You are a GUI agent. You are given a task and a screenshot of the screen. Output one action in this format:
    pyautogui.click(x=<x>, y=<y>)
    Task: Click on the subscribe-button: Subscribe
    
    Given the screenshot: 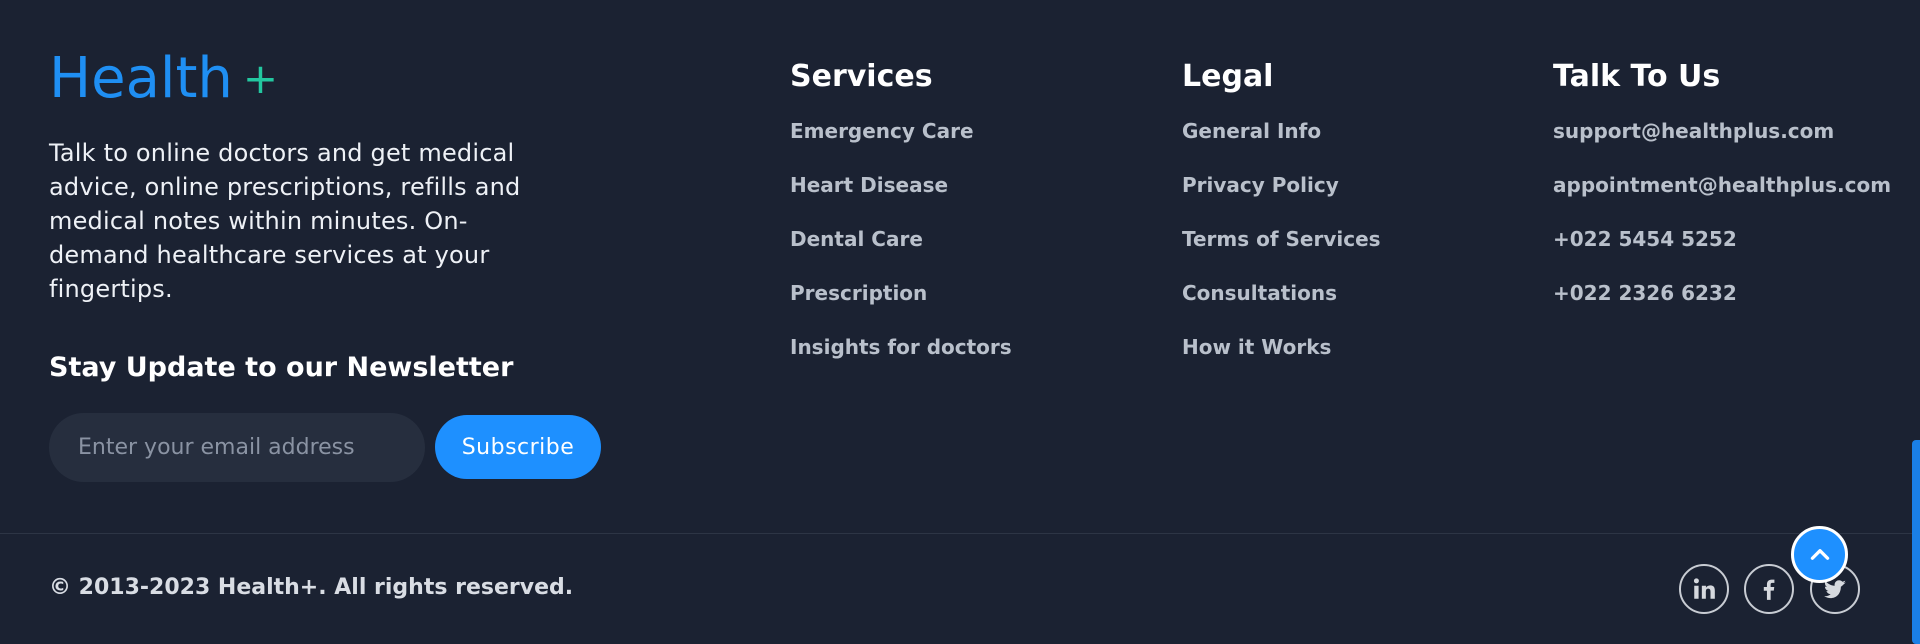 What is the action you would take?
    pyautogui.click(x=518, y=447)
    